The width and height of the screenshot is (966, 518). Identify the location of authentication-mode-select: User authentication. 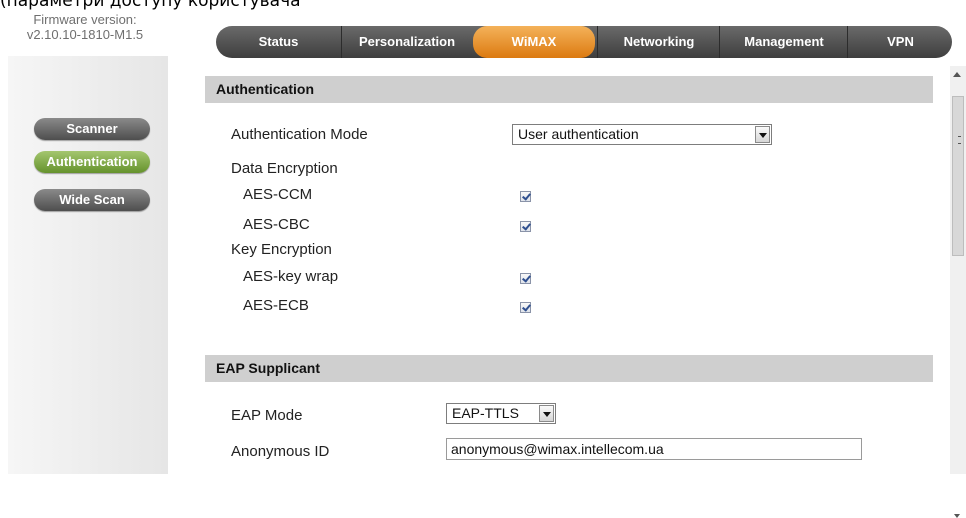
(642, 134).